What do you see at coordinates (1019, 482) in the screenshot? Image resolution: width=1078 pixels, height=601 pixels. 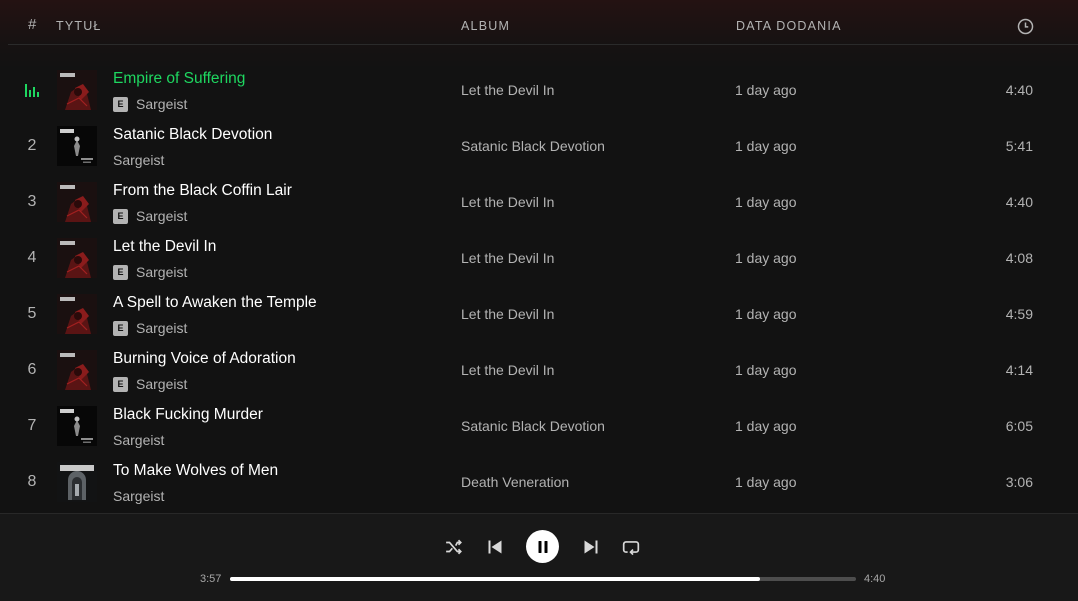 I see `track-duration: 3:06` at bounding box center [1019, 482].